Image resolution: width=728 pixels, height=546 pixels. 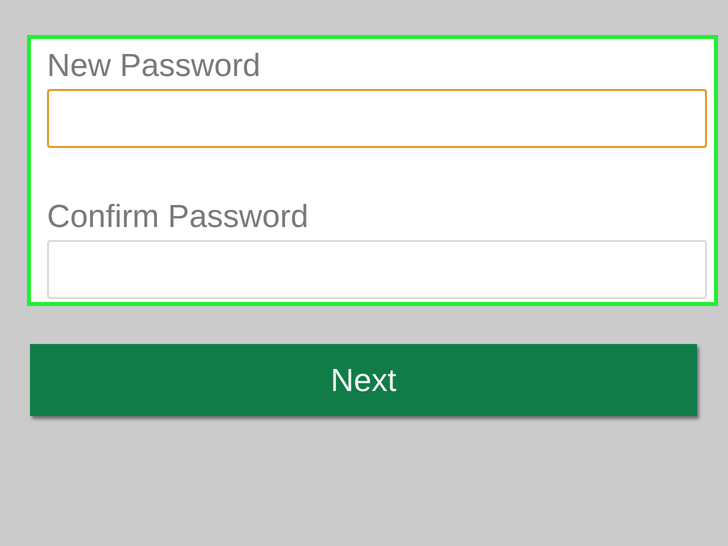 What do you see at coordinates (177, 216) in the screenshot?
I see `field-label: Confirm Password` at bounding box center [177, 216].